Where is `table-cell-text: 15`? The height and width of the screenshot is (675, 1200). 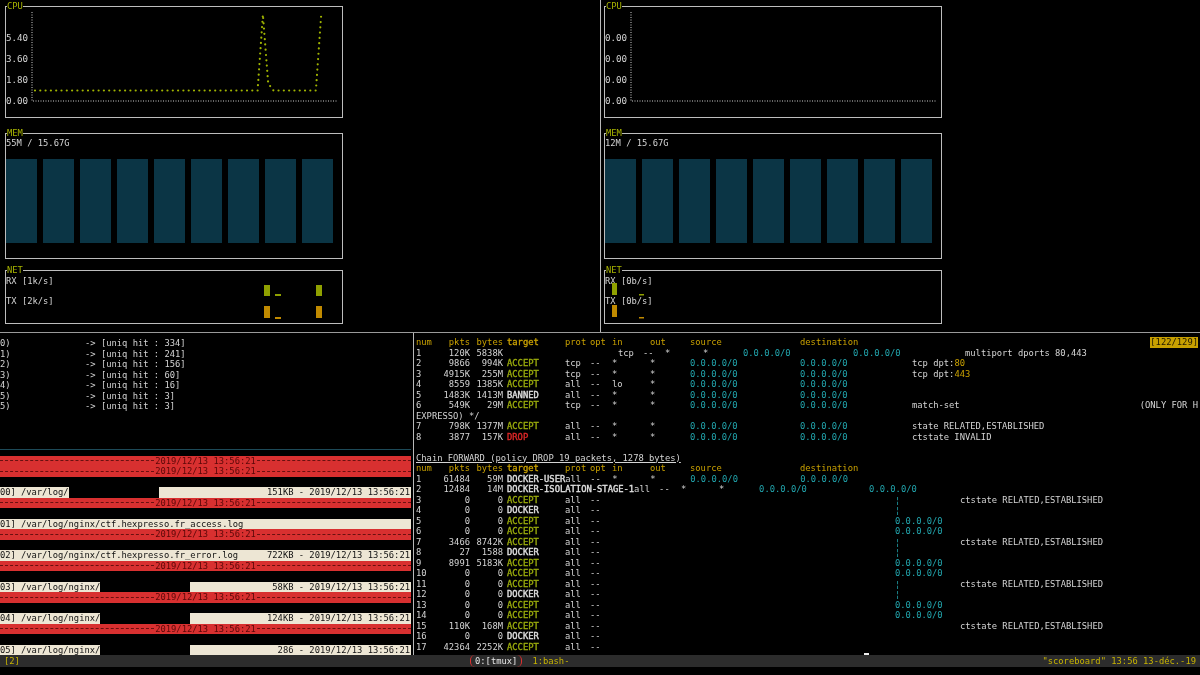
table-cell-text: 15 is located at coordinates (422, 625).